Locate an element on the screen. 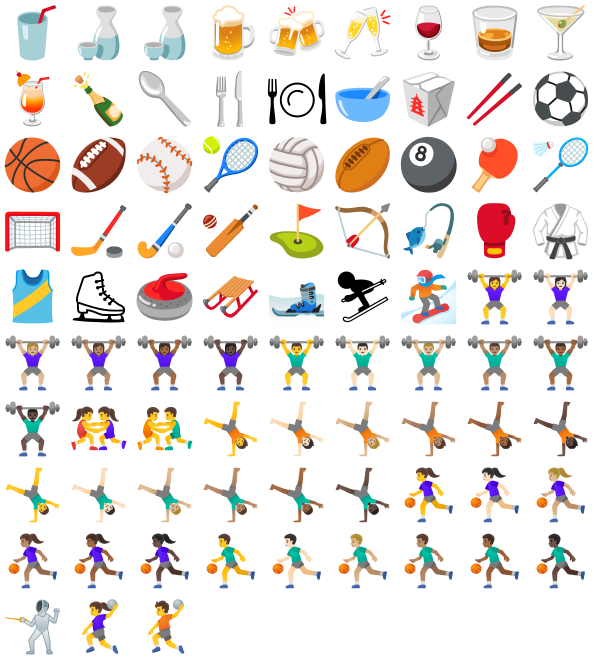  basketball-icon: 🏀 is located at coordinates (33, 165).